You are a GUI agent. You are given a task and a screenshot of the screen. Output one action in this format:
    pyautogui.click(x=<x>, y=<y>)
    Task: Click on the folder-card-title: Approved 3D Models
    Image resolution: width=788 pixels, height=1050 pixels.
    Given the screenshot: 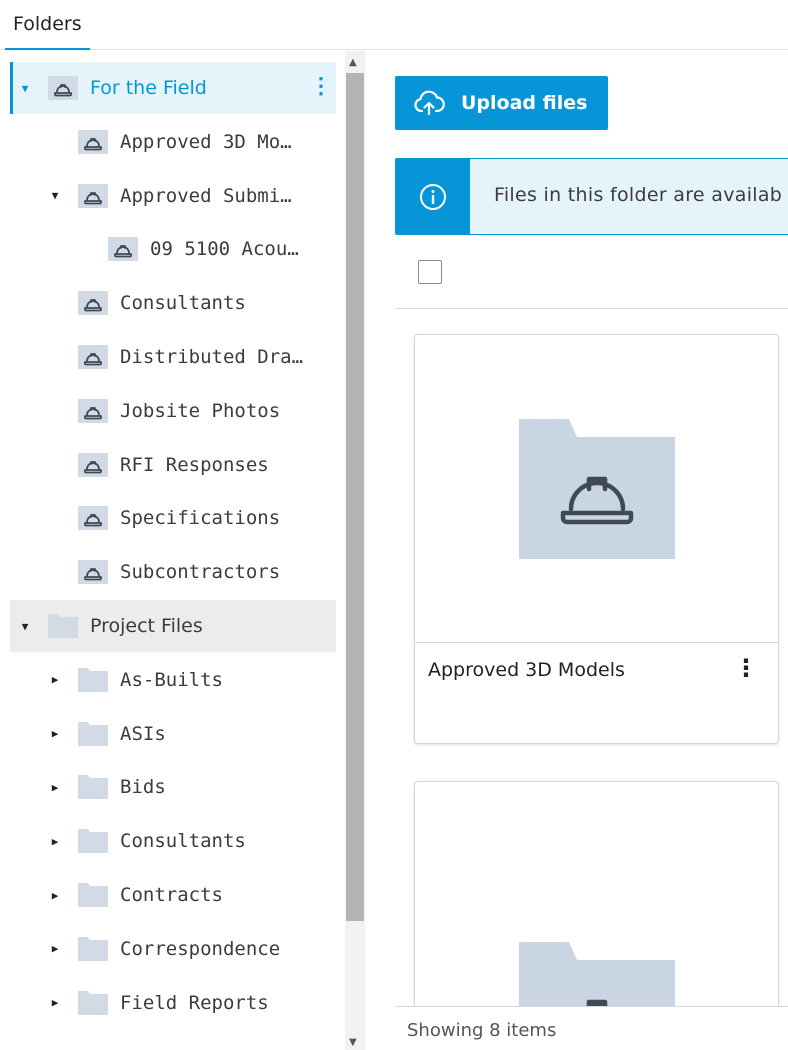 What is the action you would take?
    pyautogui.click(x=526, y=670)
    